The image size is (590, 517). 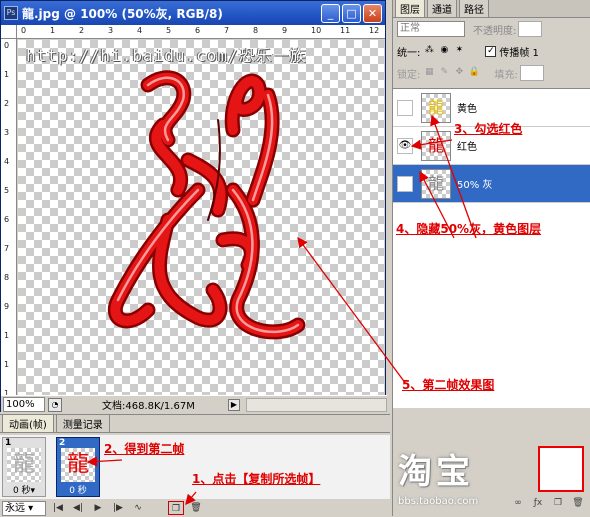 I want to click on tab-measurement-log: 测量记录, so click(x=82, y=423).